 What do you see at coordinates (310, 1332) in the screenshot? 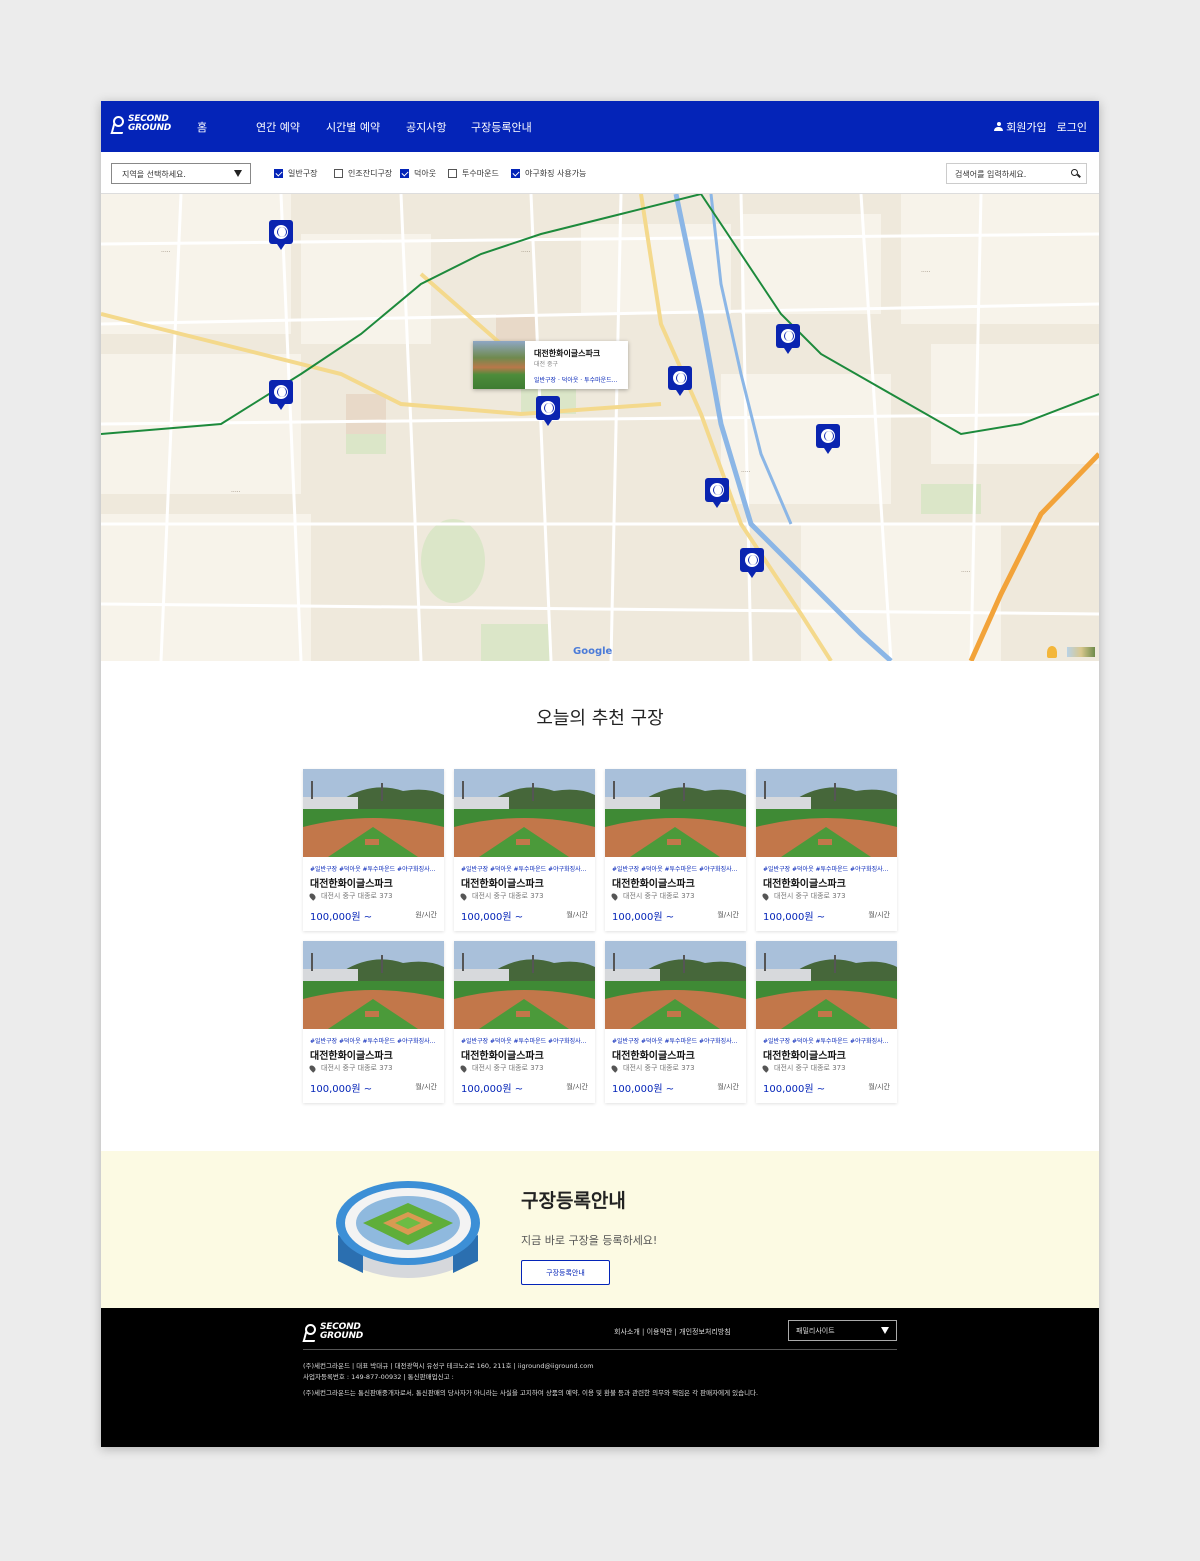
I see `runner-logo-icon` at bounding box center [310, 1332].